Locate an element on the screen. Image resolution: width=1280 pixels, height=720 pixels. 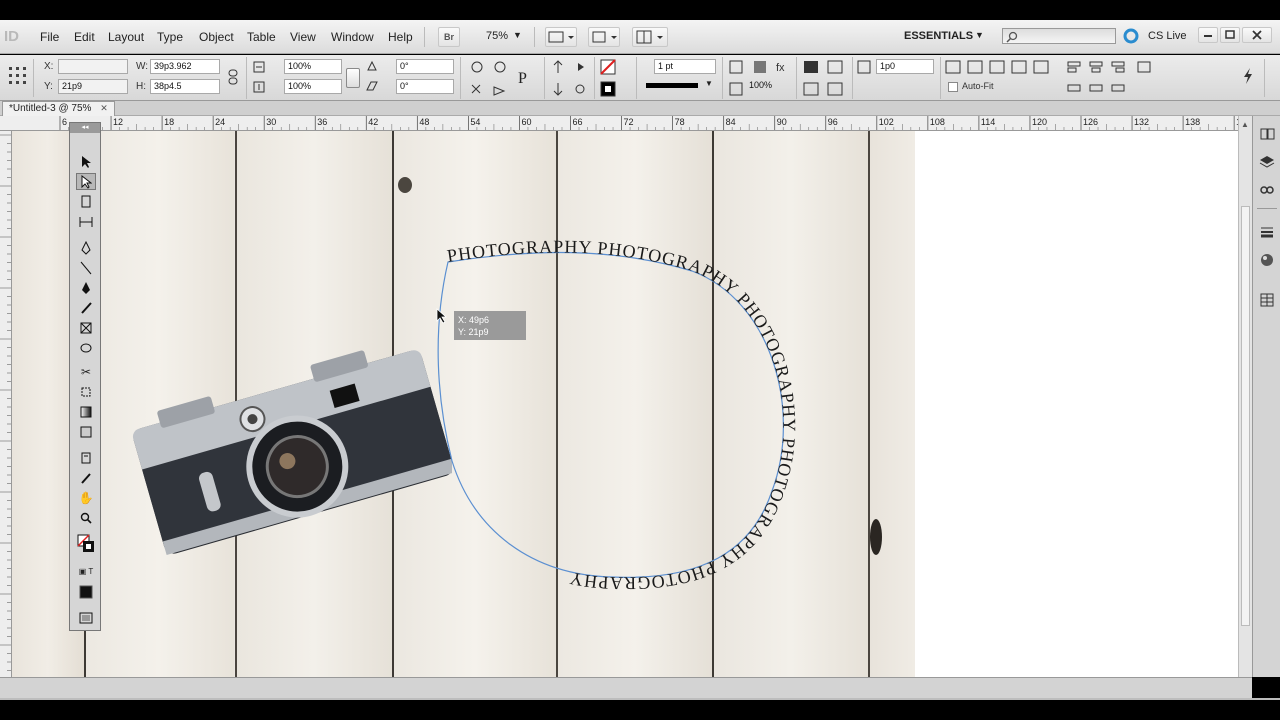
shear-field: 0° is located at coordinates (425, 86).